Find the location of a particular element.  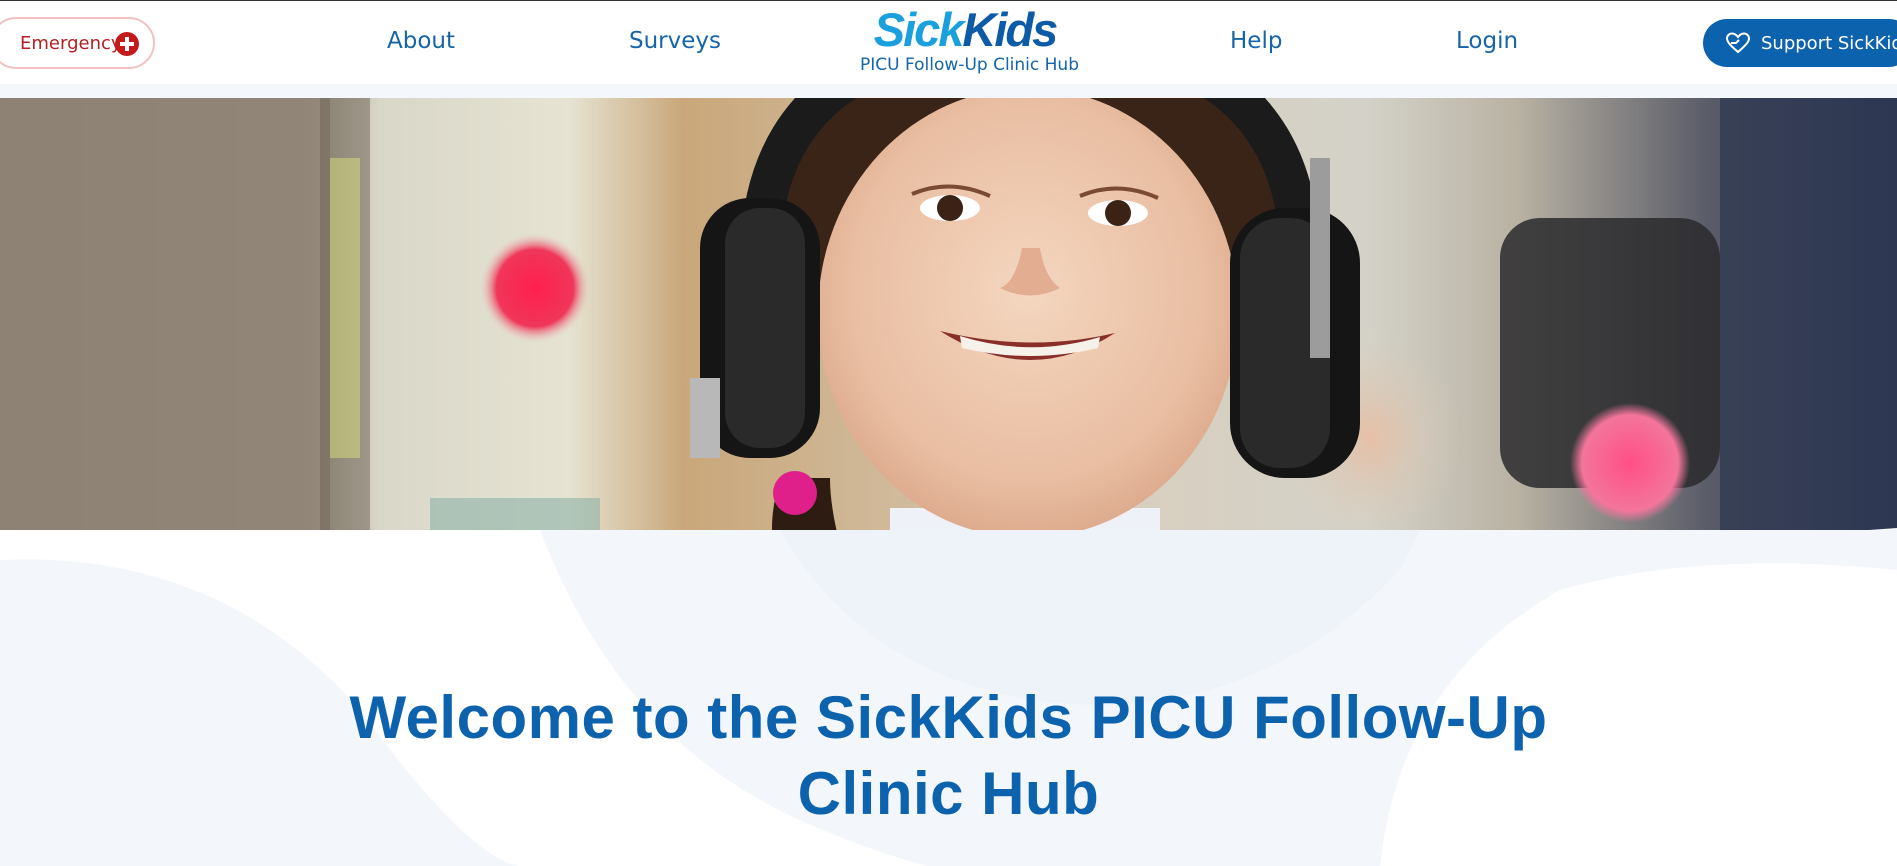

logo-wordmark: SickKids is located at coordinates (965, 30).